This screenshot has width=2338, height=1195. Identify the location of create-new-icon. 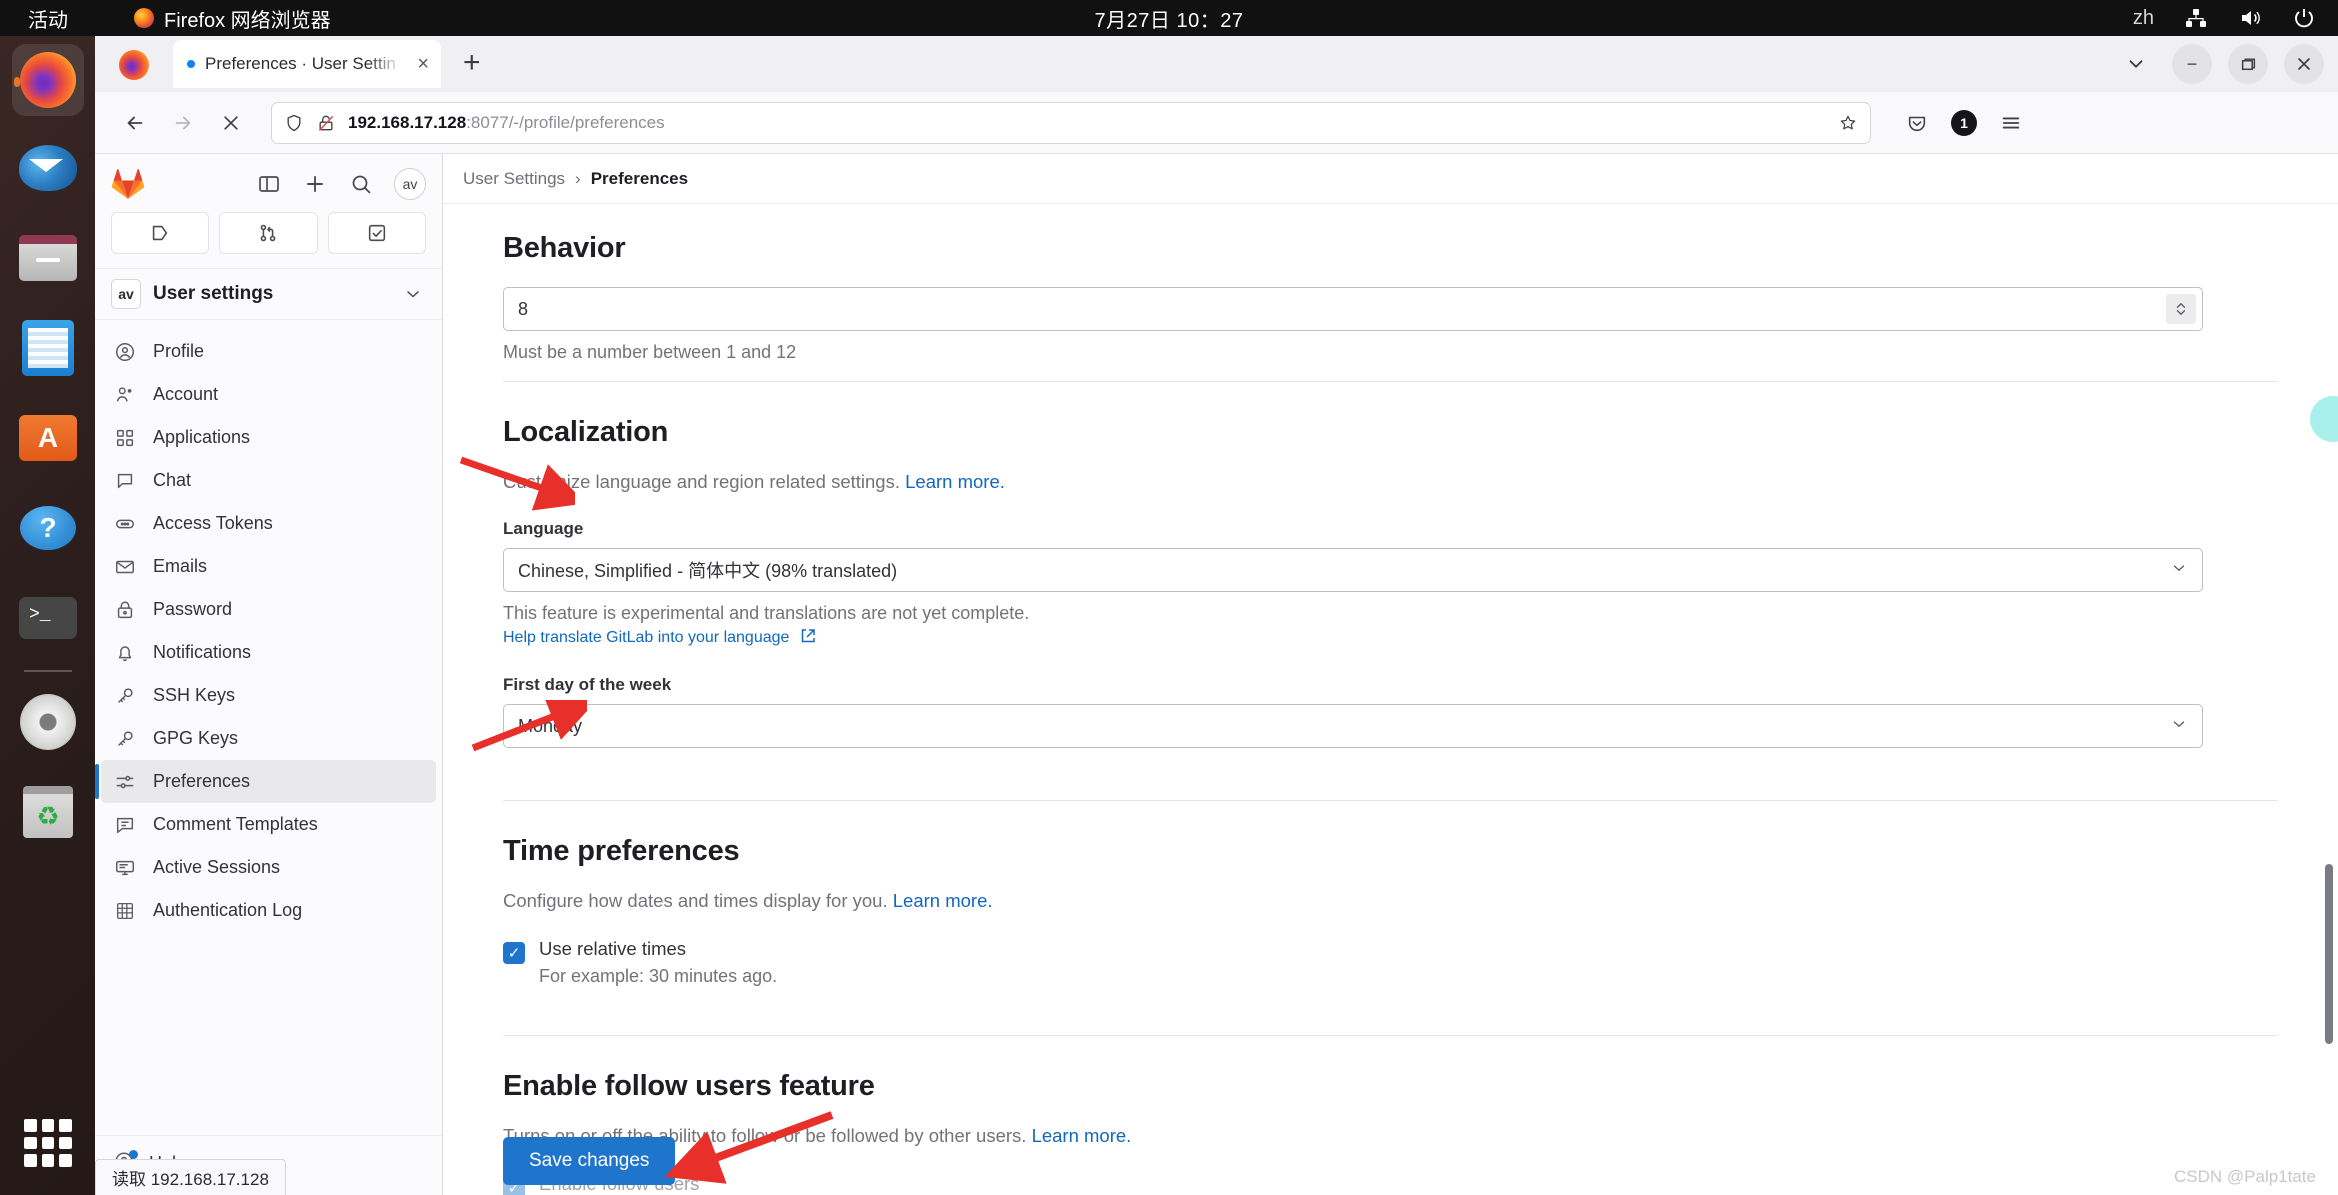
(315, 184).